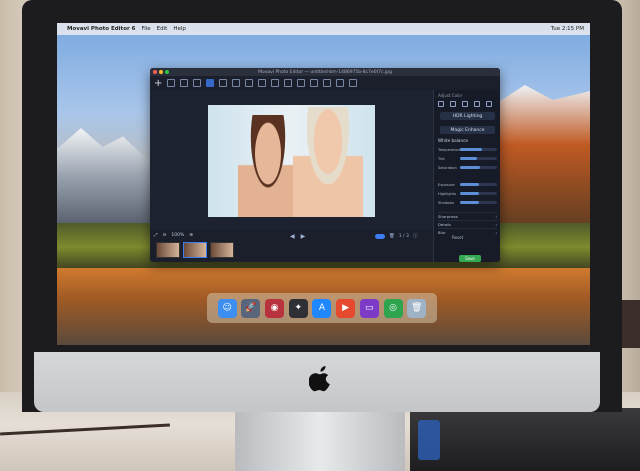 The width and height of the screenshot is (640, 471). I want to click on accordion-details: Details ›, so click(467, 223).